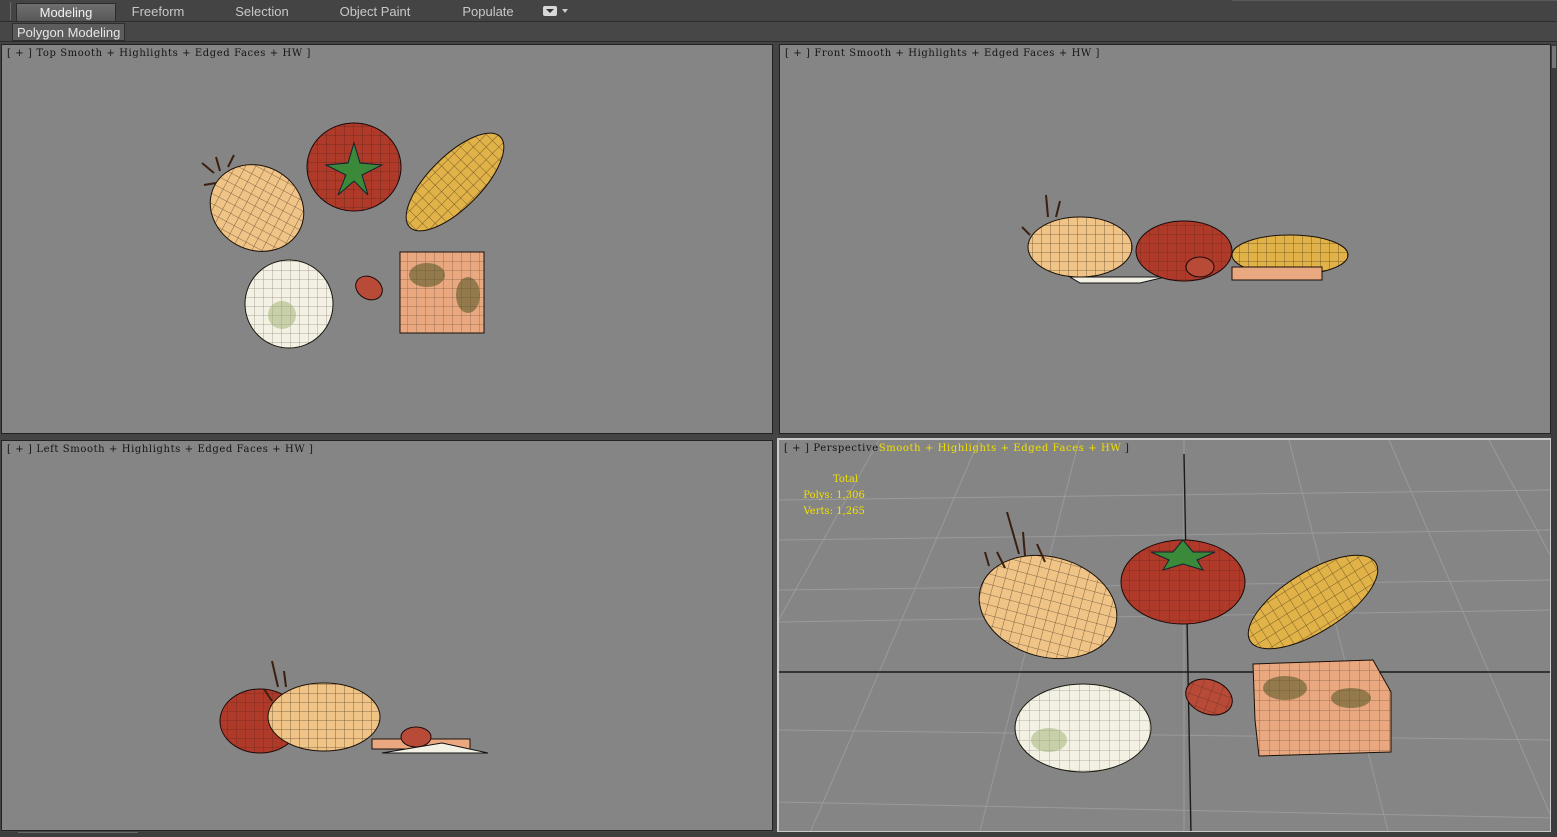 This screenshot has width=1557, height=837. I want to click on tab-freeform: Freeform, so click(158, 12).